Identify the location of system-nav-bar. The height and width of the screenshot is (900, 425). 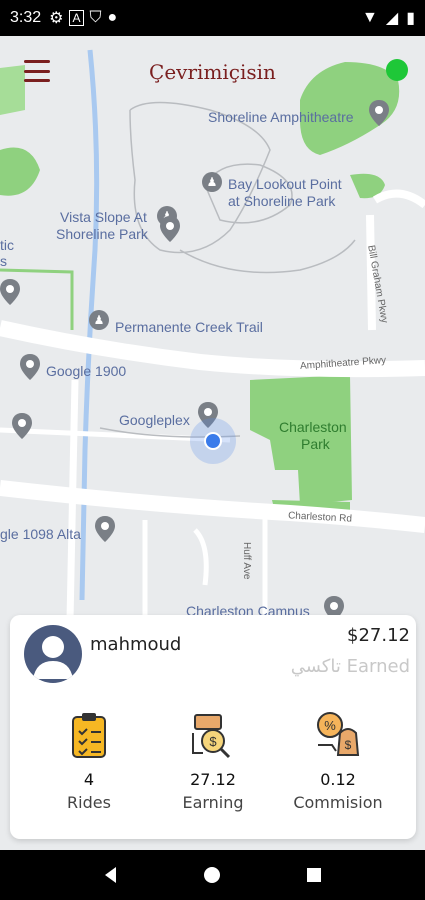
(212, 875).